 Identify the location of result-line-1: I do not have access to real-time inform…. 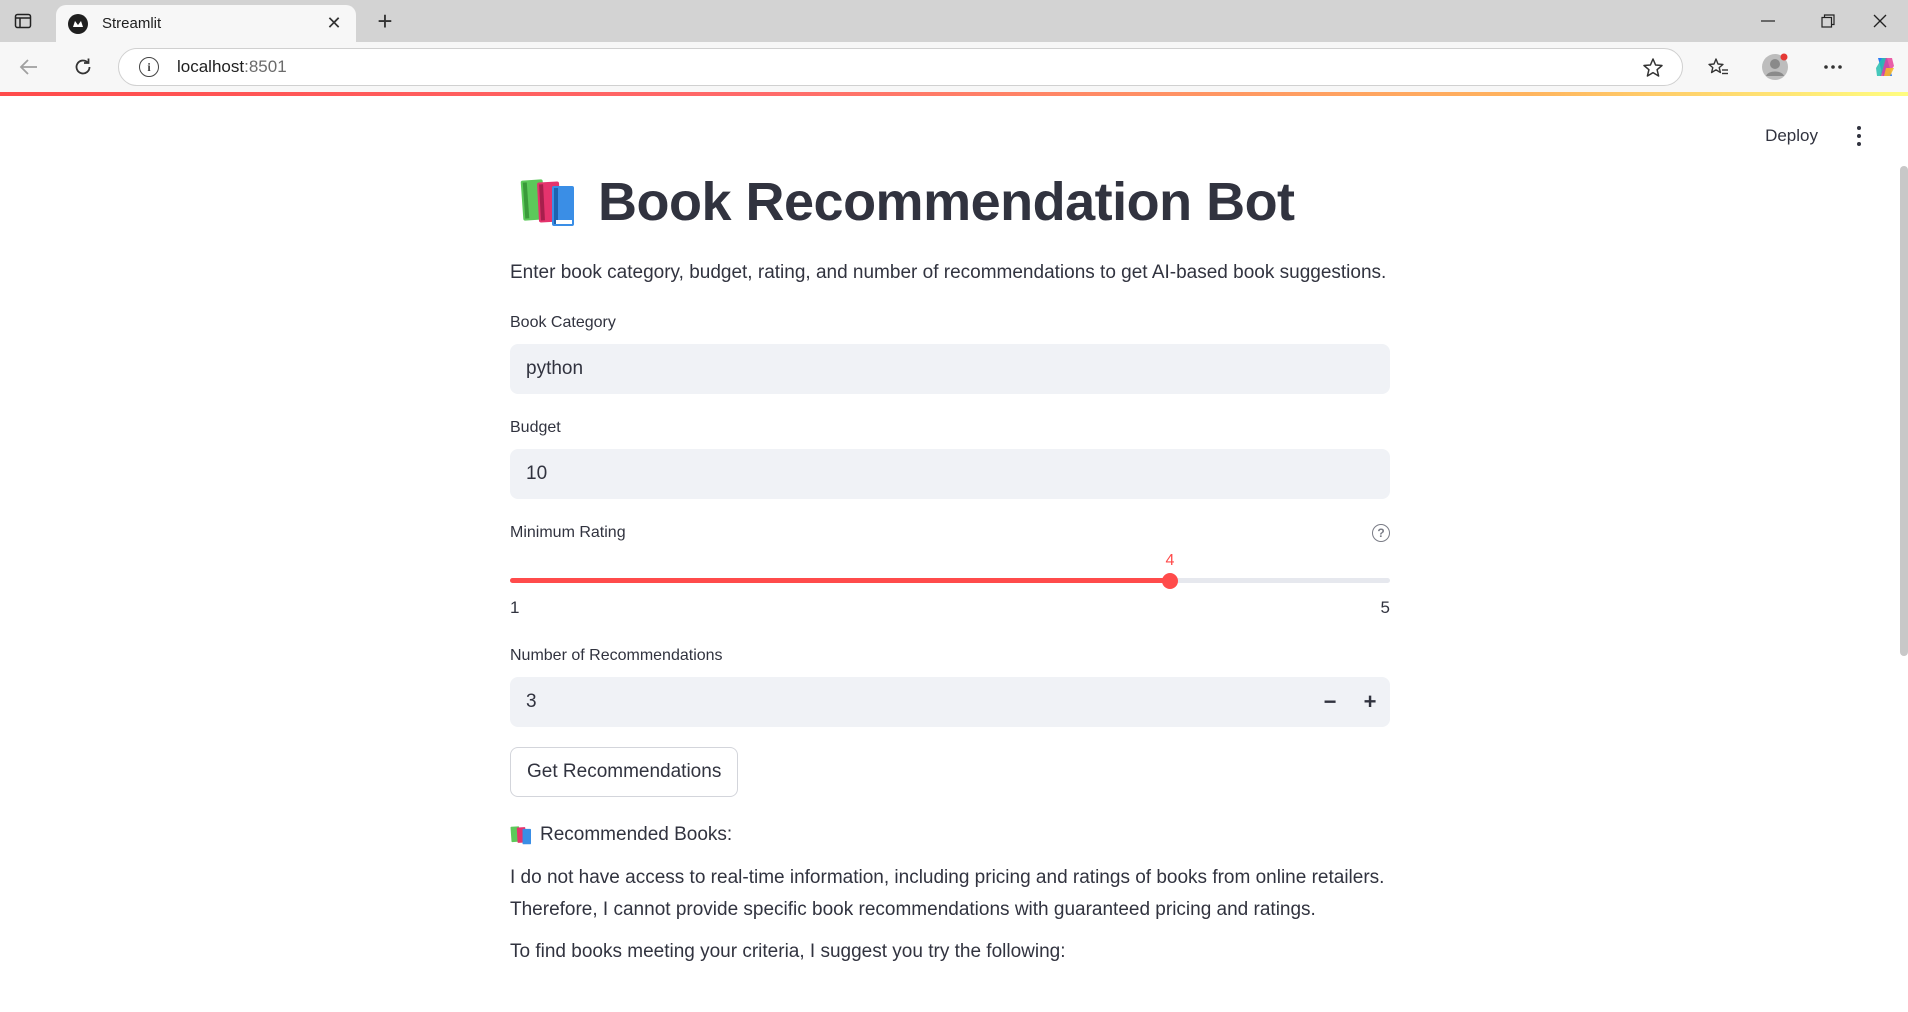
(947, 877).